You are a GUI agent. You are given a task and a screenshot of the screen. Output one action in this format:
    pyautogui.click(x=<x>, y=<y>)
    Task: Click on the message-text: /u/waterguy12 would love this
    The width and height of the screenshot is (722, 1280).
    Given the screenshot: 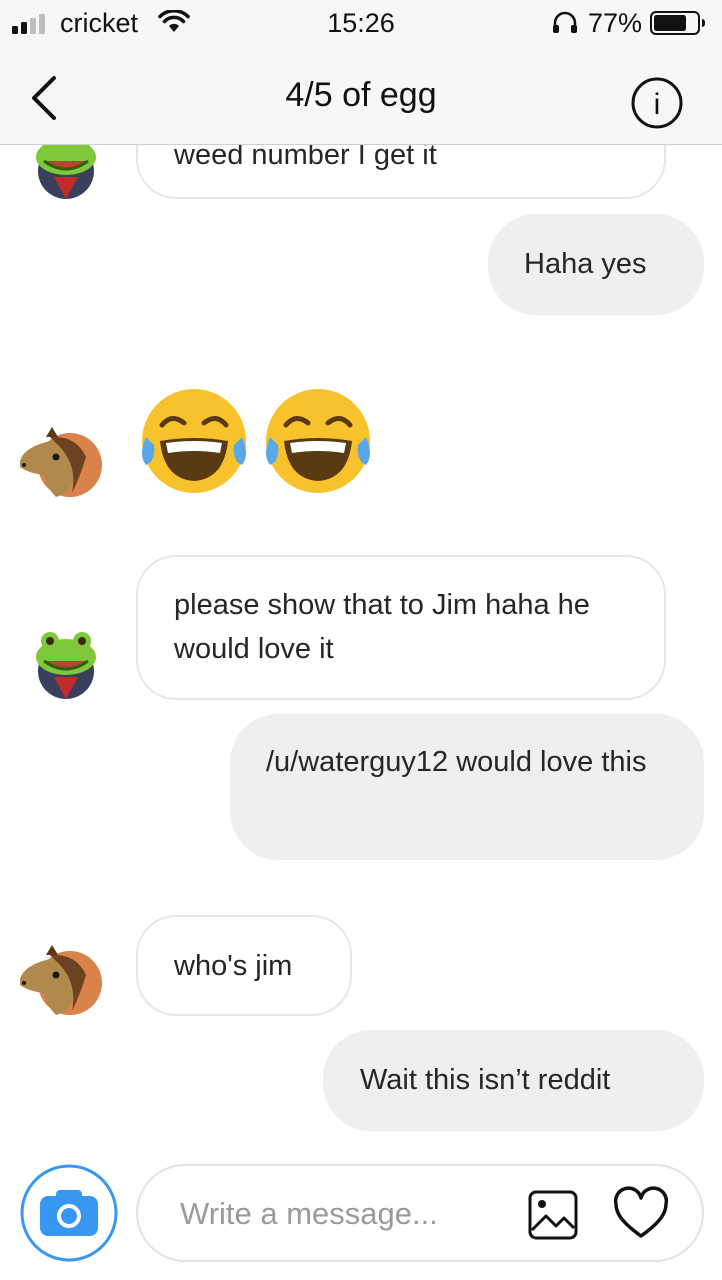 What is the action you would take?
    pyautogui.click(x=456, y=762)
    